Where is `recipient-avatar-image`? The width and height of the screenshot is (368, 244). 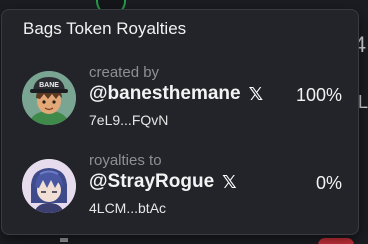
recipient-avatar-image is located at coordinates (49, 186).